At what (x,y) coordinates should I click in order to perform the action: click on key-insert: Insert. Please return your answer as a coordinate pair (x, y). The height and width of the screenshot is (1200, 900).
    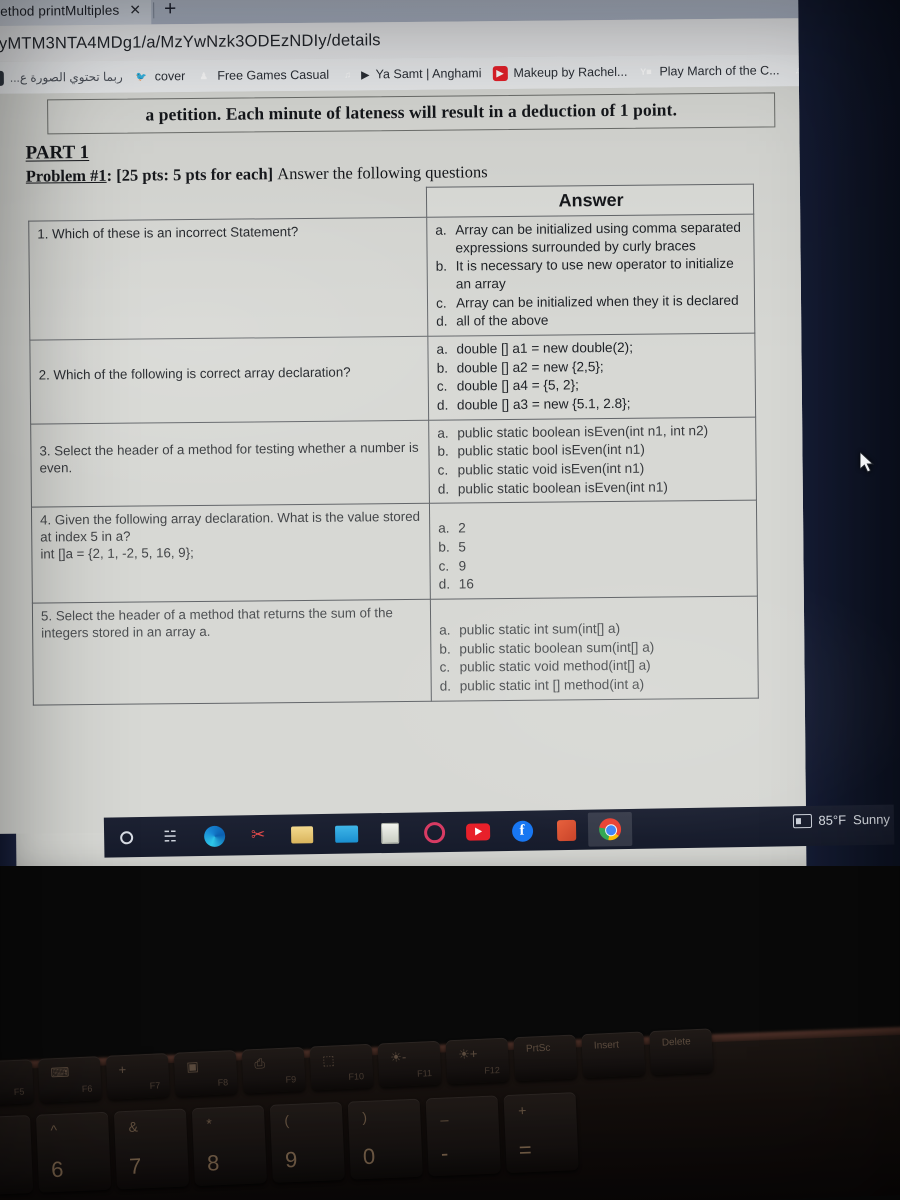
    Looking at the image, I should click on (613, 1055).